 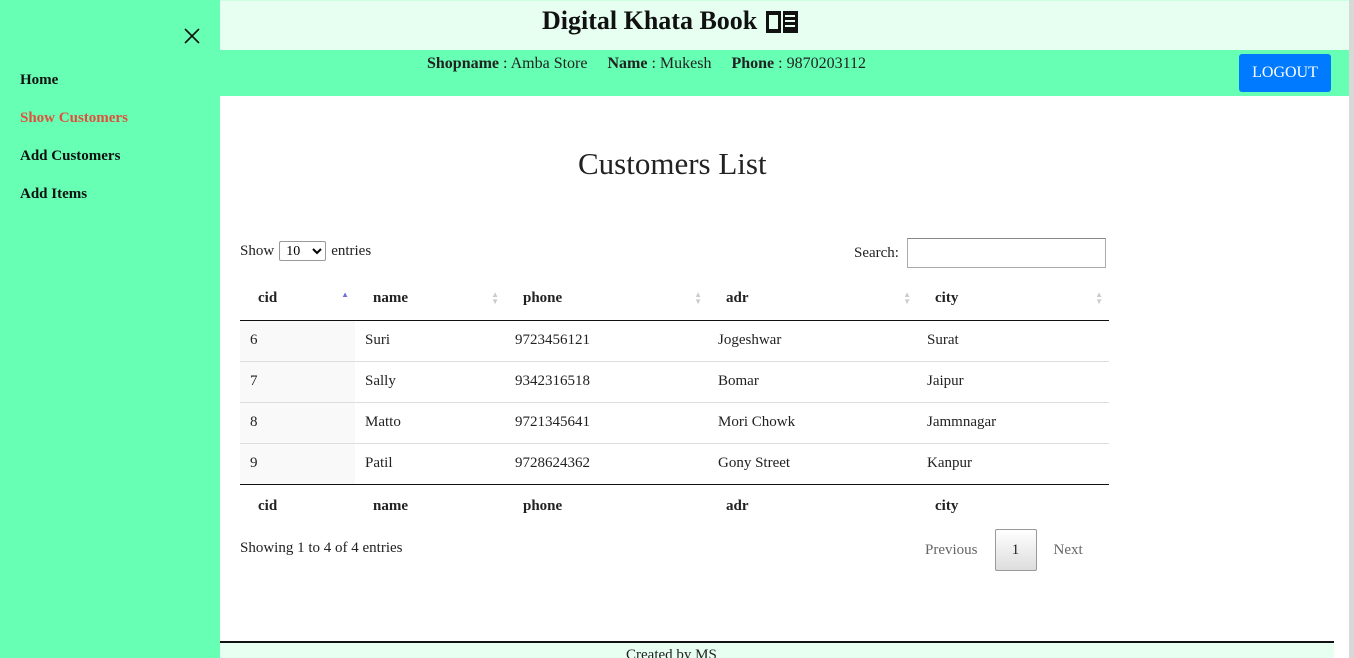 What do you see at coordinates (812, 381) in the screenshot?
I see `cell-adr: Bomar` at bounding box center [812, 381].